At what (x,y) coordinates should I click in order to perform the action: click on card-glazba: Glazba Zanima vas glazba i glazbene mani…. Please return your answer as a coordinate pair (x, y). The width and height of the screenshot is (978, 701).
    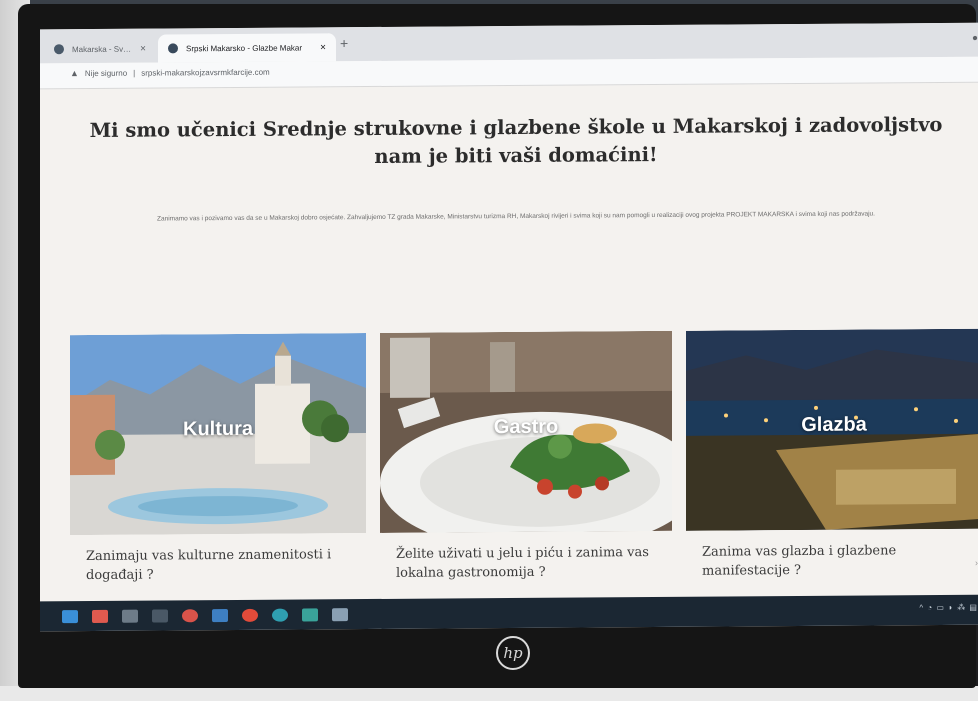
    Looking at the image, I should click on (832, 462).